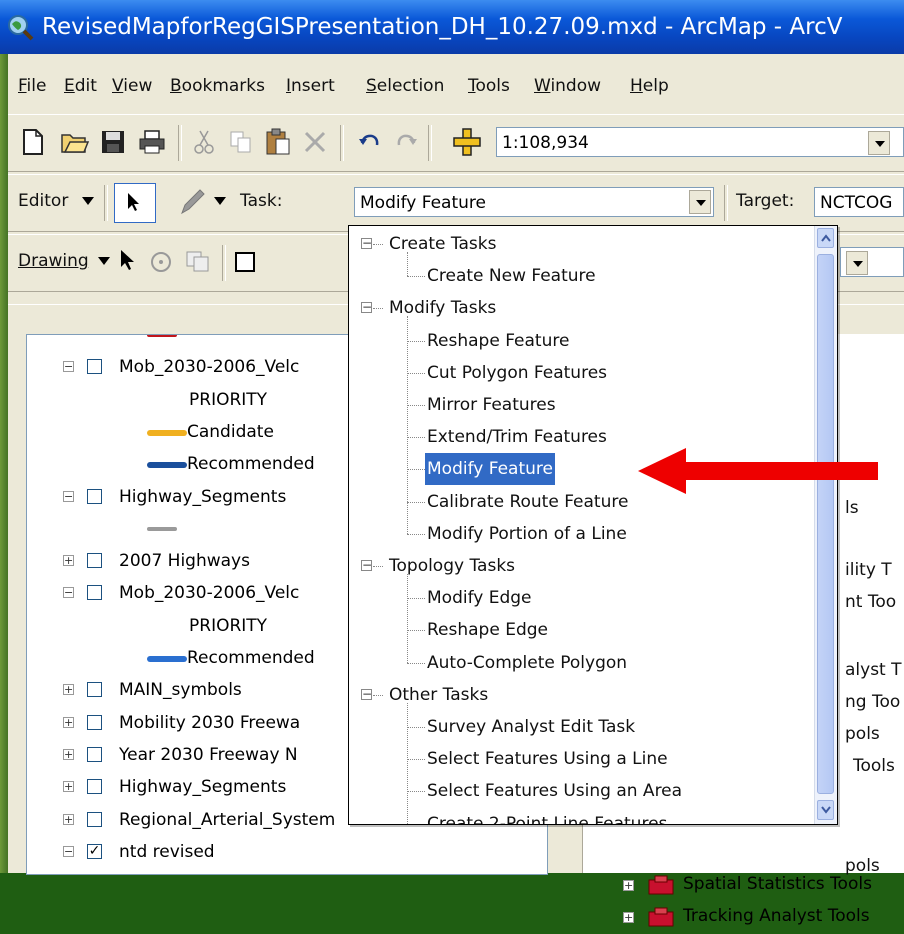 This screenshot has width=904, height=934. What do you see at coordinates (315, 142) in the screenshot?
I see `delete-icon` at bounding box center [315, 142].